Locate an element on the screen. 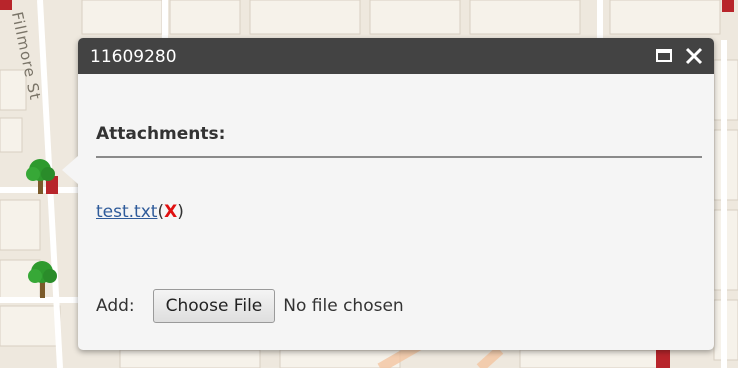 The width and height of the screenshot is (738, 368). attachment-link: test.txt is located at coordinates (126, 212).